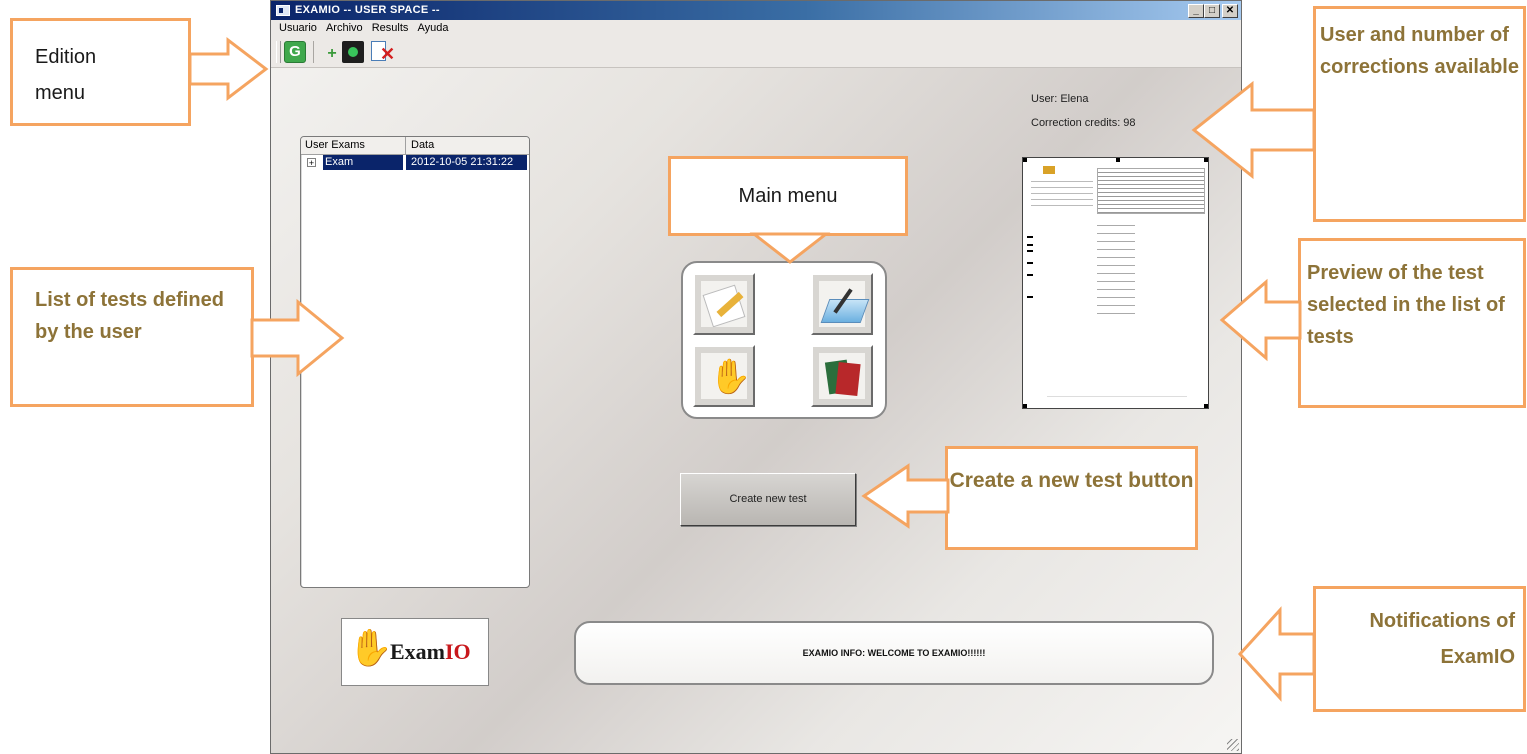  What do you see at coordinates (467, 145) in the screenshot?
I see `column-header-data: Data` at bounding box center [467, 145].